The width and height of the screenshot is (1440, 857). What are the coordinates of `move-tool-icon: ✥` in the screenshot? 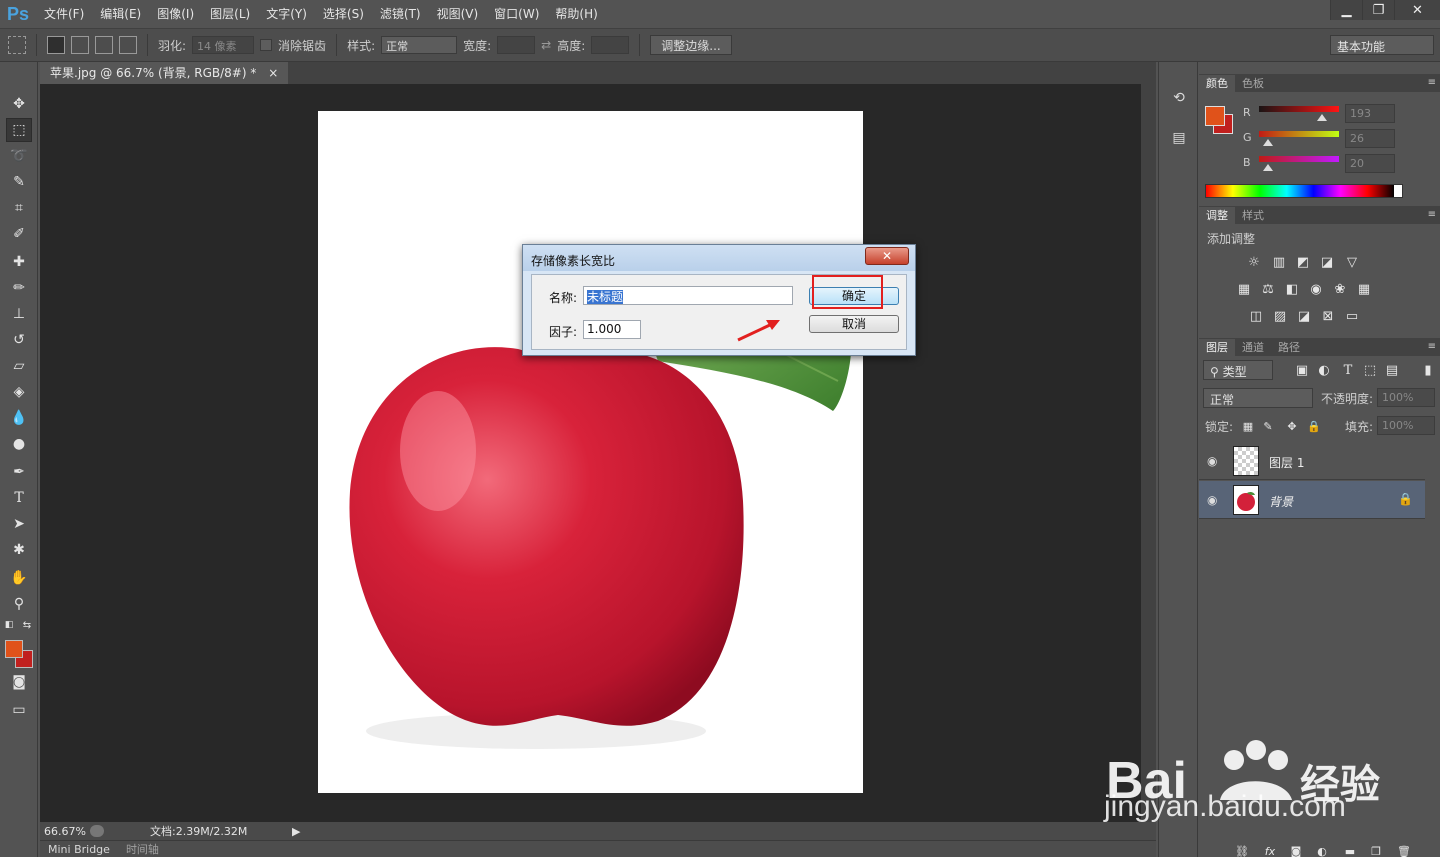 It's located at (19, 104).